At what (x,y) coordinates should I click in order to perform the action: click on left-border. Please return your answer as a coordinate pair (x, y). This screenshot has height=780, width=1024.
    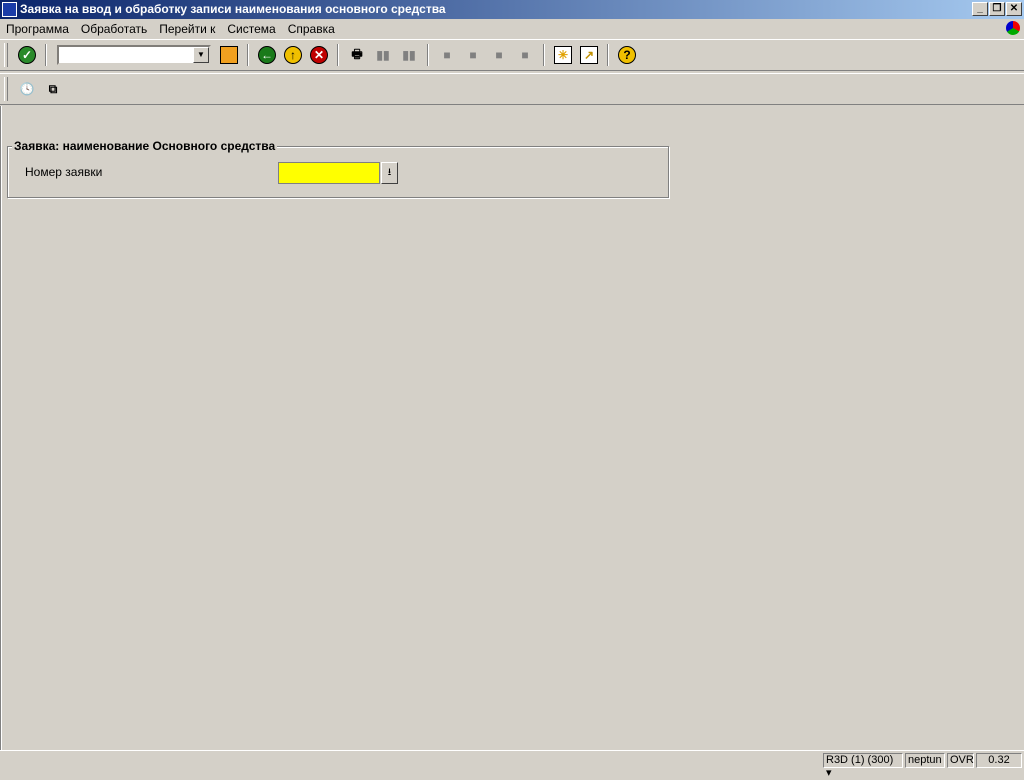
    Looking at the image, I should click on (1, 428).